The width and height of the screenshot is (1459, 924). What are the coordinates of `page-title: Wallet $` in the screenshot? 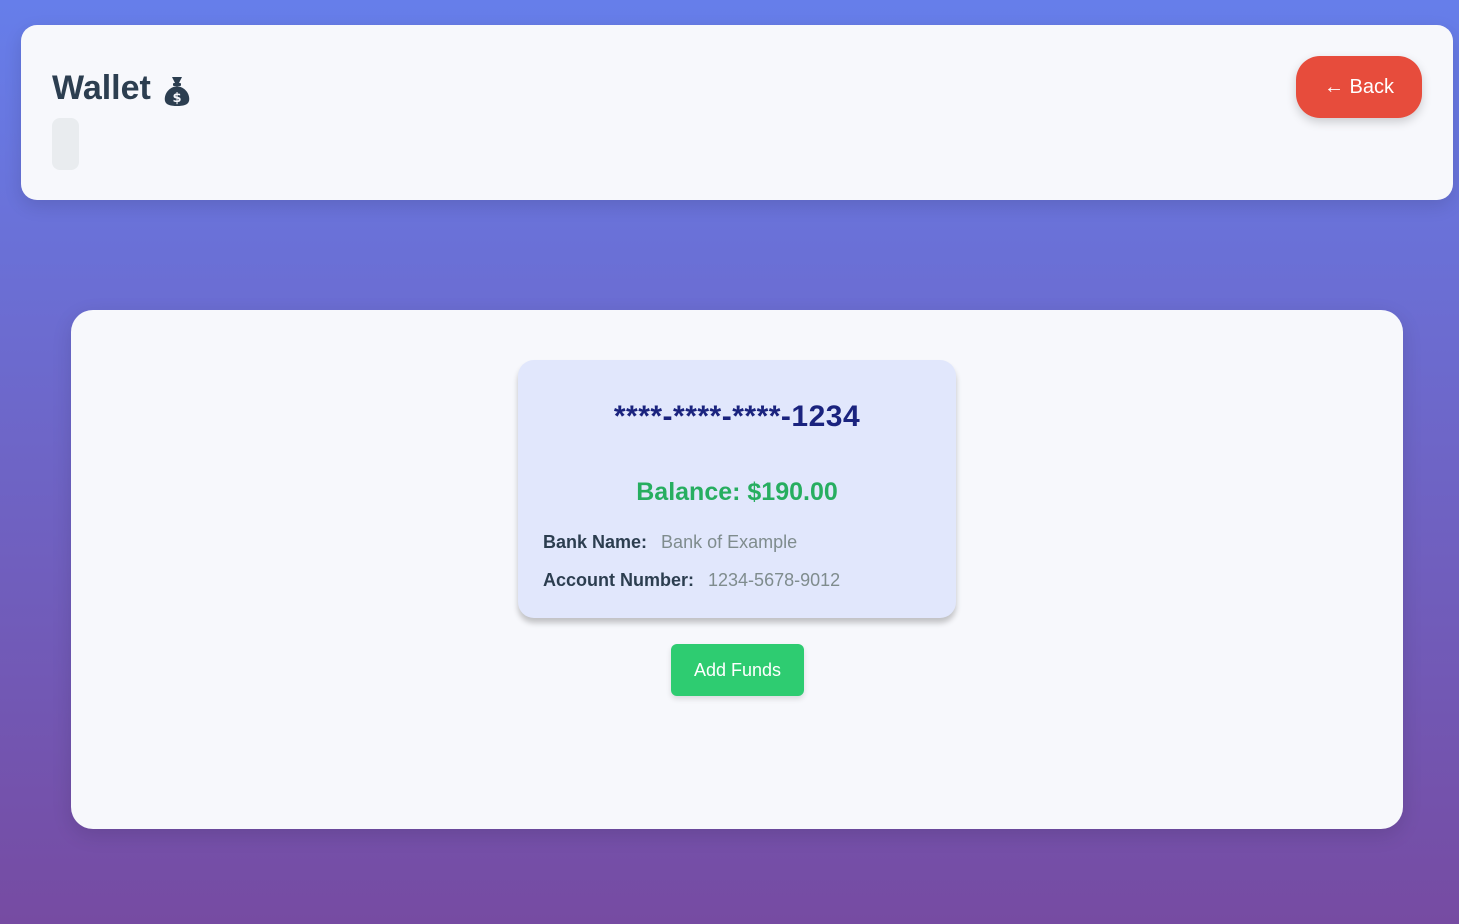 It's located at (121, 88).